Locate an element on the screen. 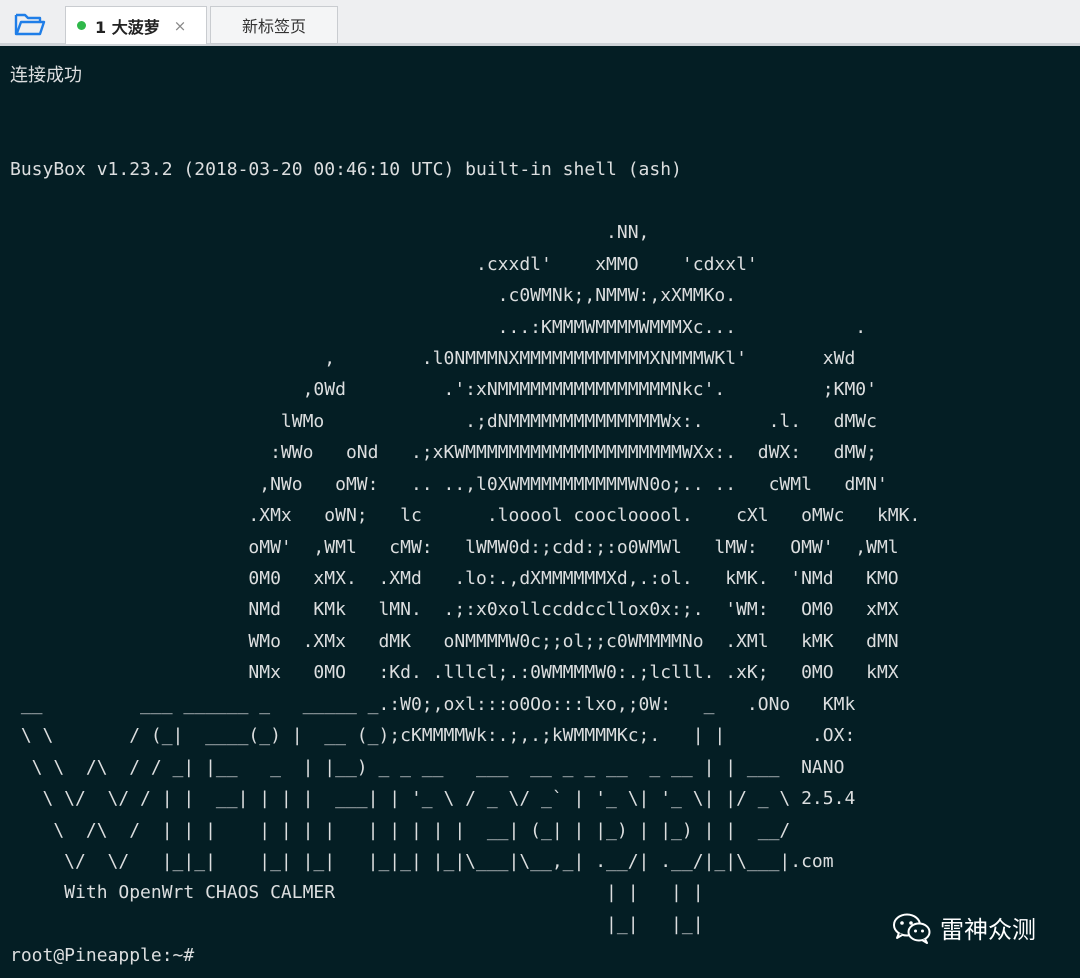 This screenshot has height=978, width=1080. terminal-line: lWMo .;dNMMMMMMMMMMMMMMWx:. .l. dMWc is located at coordinates (443, 421).